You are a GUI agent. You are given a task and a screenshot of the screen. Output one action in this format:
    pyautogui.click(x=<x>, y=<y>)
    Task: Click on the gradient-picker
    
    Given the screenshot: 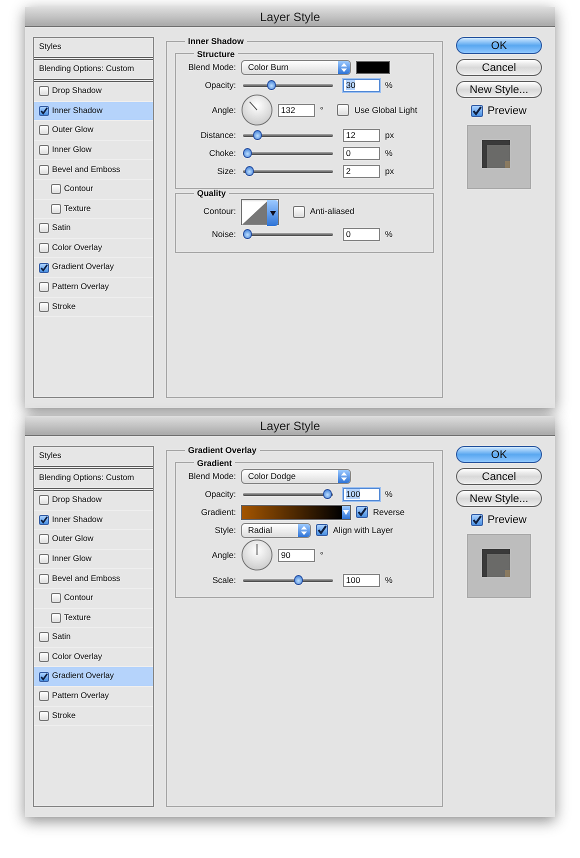 What is the action you would take?
    pyautogui.click(x=296, y=512)
    